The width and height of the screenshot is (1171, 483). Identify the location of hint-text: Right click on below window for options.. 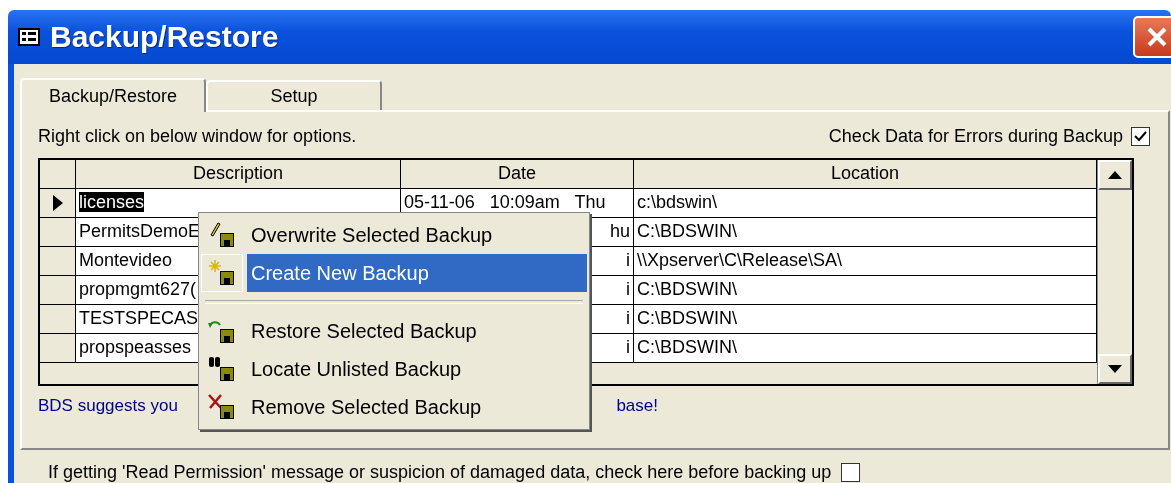
(197, 136).